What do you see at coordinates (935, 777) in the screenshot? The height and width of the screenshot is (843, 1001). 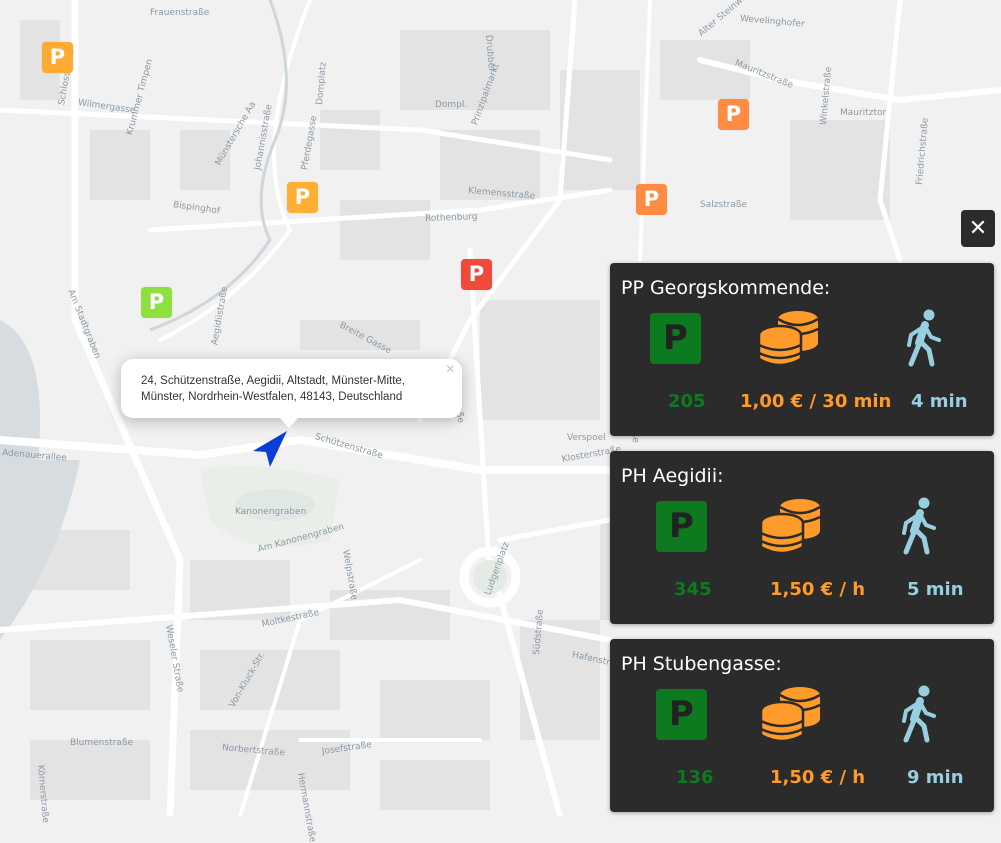 I see `walk-time: 9 min` at bounding box center [935, 777].